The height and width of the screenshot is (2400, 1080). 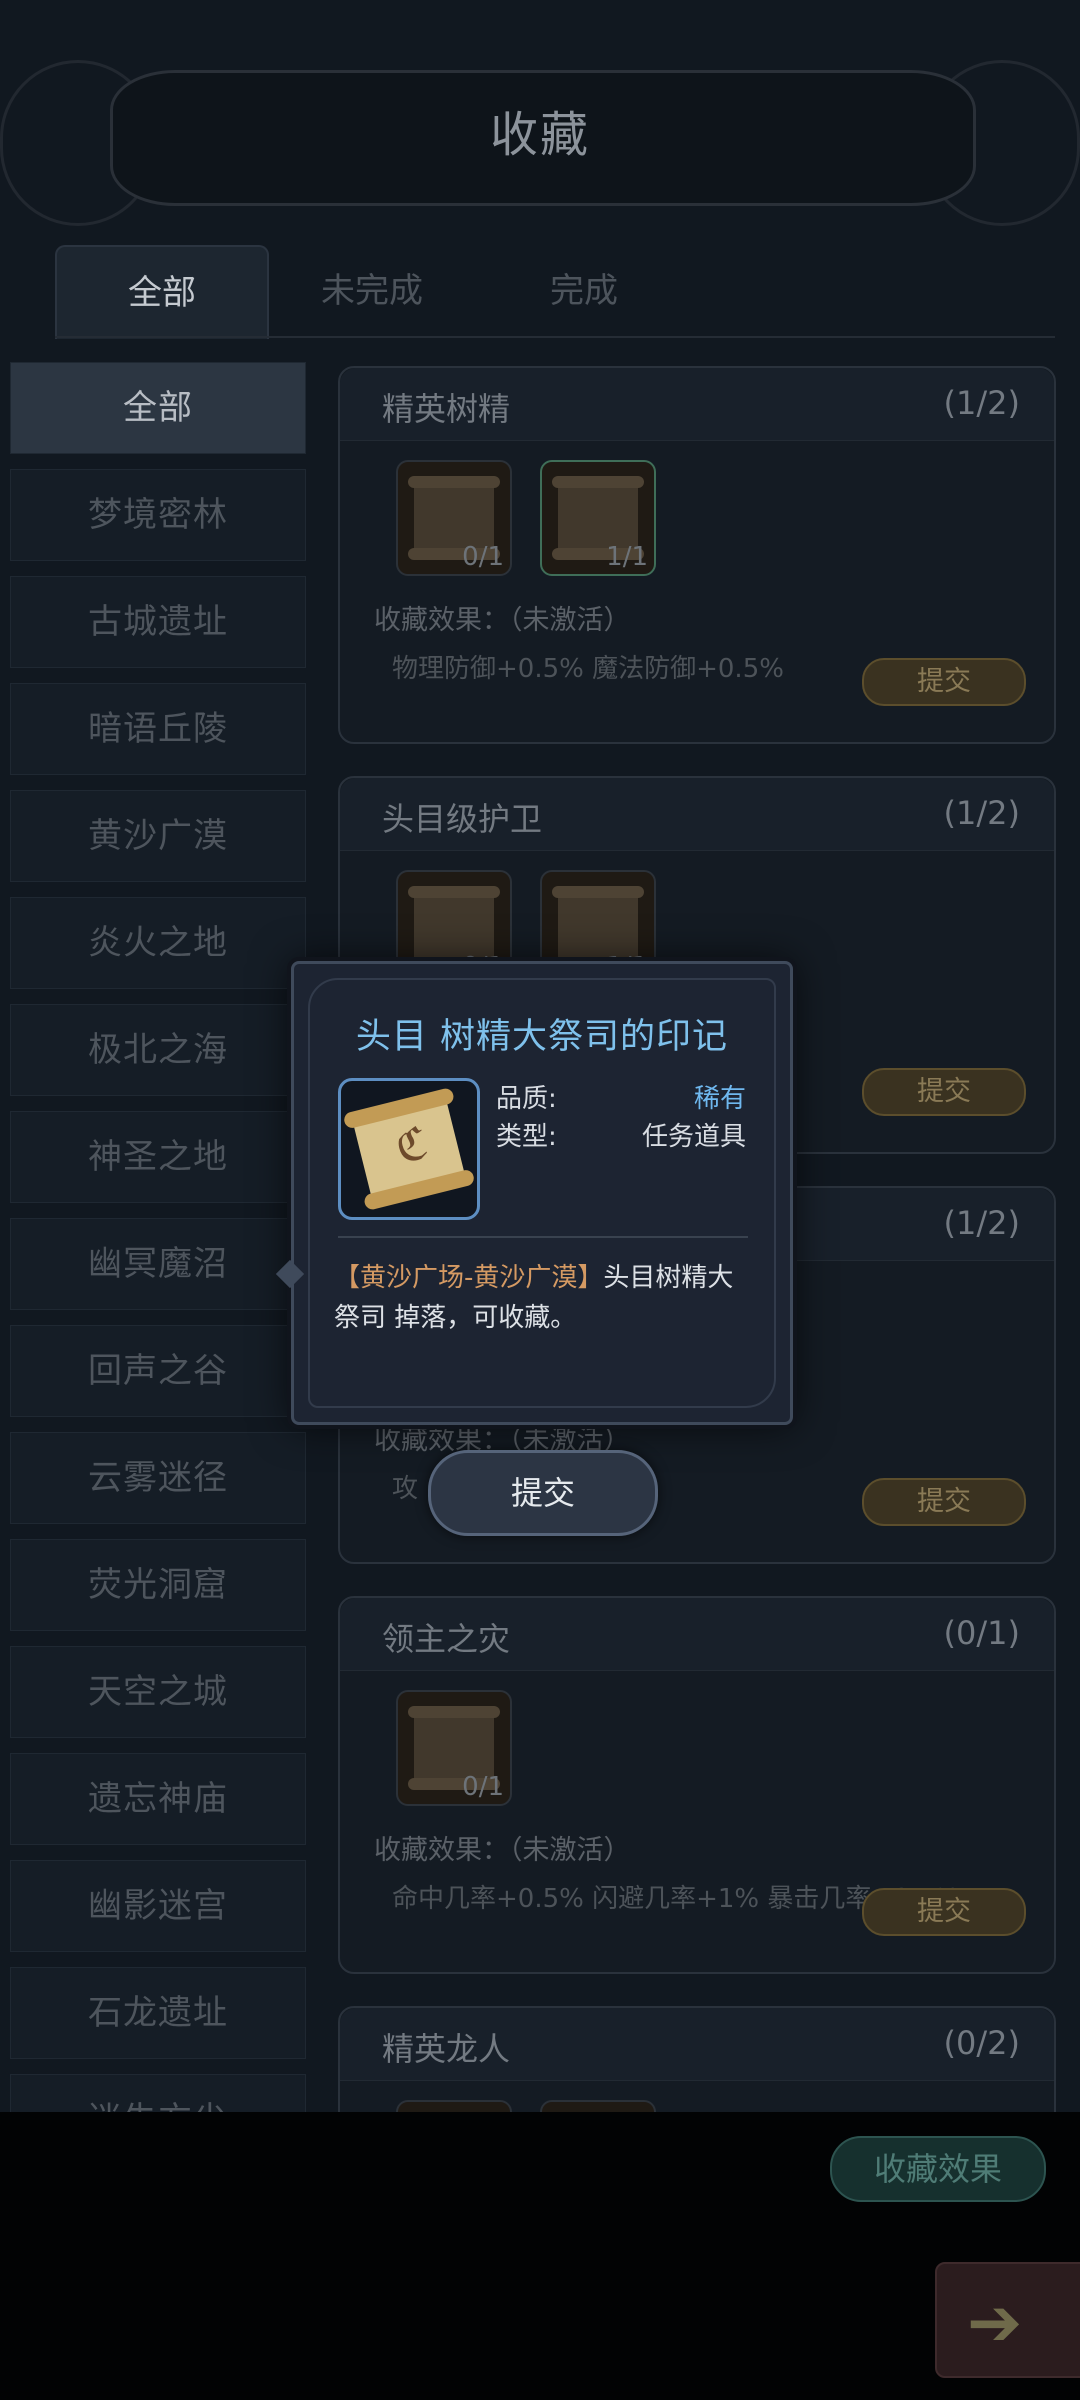 What do you see at coordinates (697, 2044) in the screenshot?
I see `card-header: 精英龙人 (0/2)` at bounding box center [697, 2044].